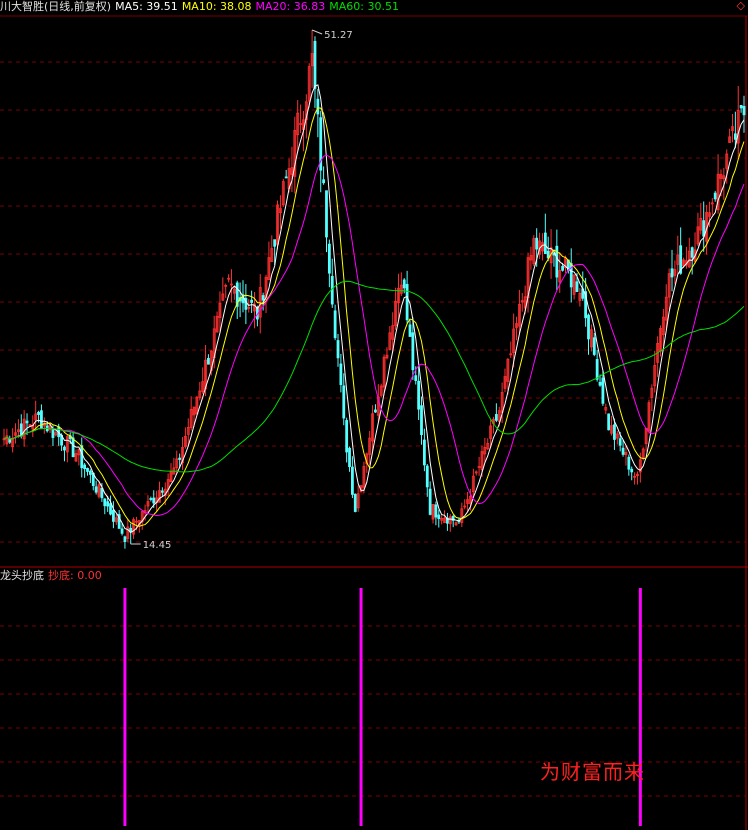  What do you see at coordinates (216, 6) in the screenshot?
I see `ma10-label: MA10: 38.08` at bounding box center [216, 6].